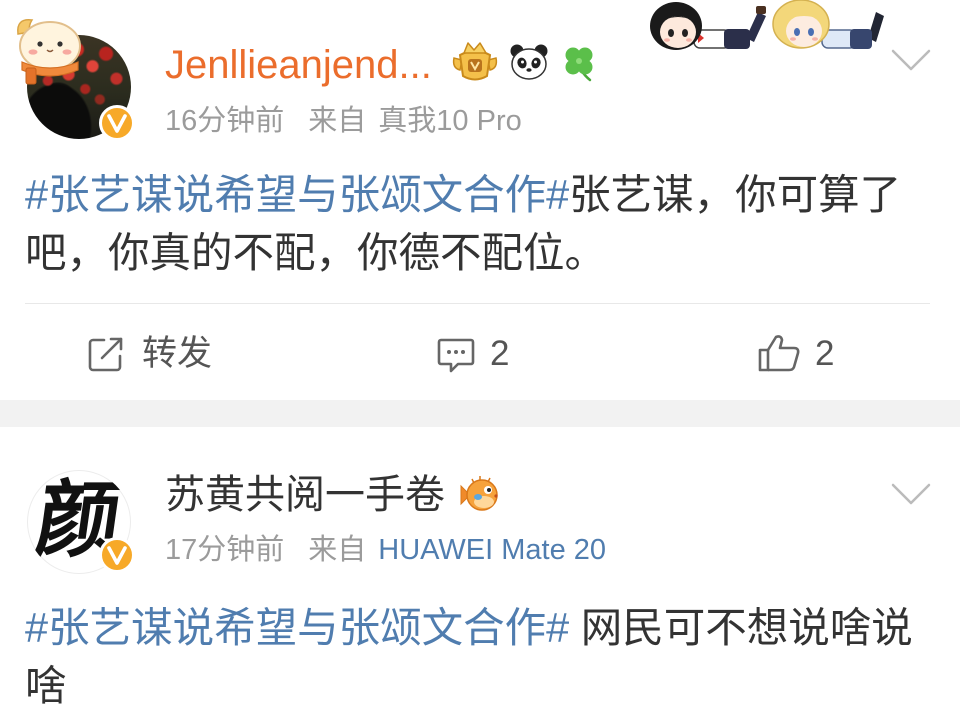  I want to click on post-time: 17分钟前, so click(225, 550).